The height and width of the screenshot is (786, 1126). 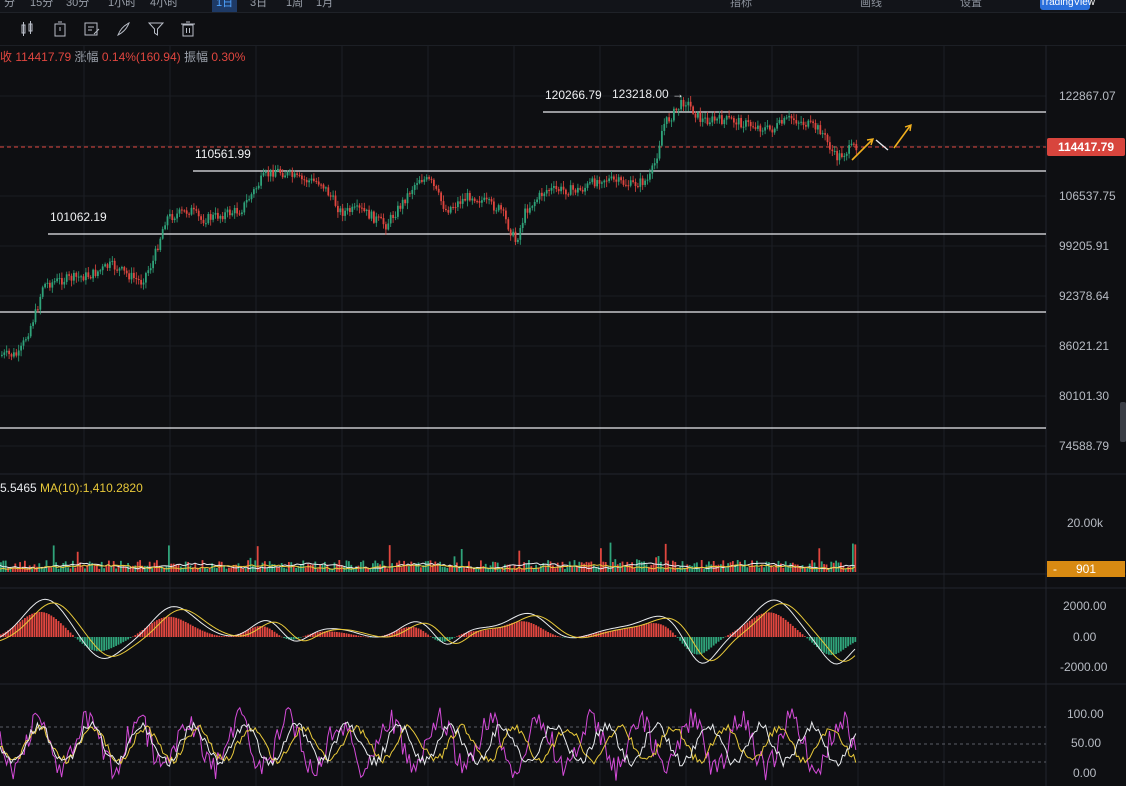 What do you see at coordinates (294, 6) in the screenshot?
I see `tf-item: 1周` at bounding box center [294, 6].